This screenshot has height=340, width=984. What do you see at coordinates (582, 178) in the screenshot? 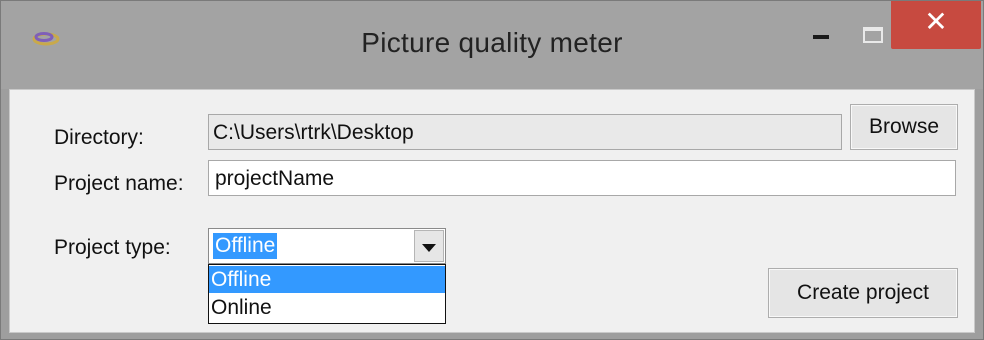
I see `project-name-field: projectName` at bounding box center [582, 178].